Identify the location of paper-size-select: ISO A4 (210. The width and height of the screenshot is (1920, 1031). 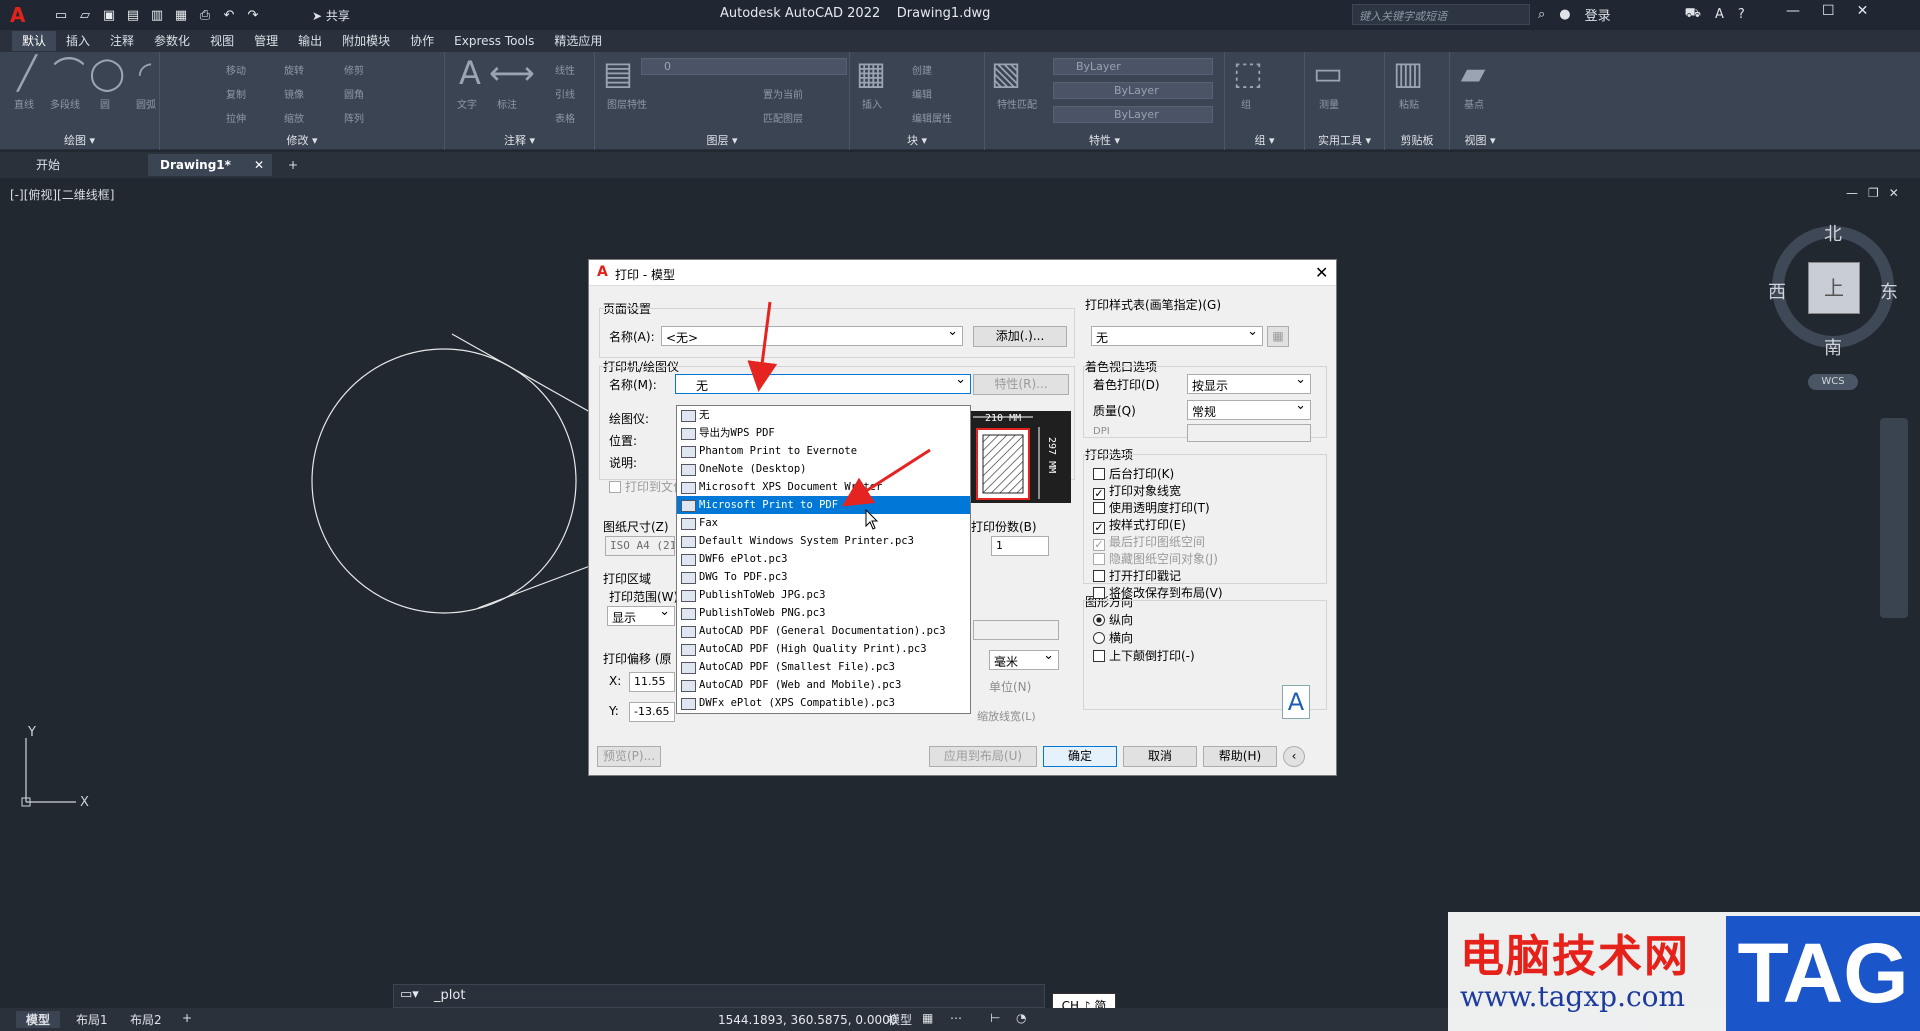
(640, 546).